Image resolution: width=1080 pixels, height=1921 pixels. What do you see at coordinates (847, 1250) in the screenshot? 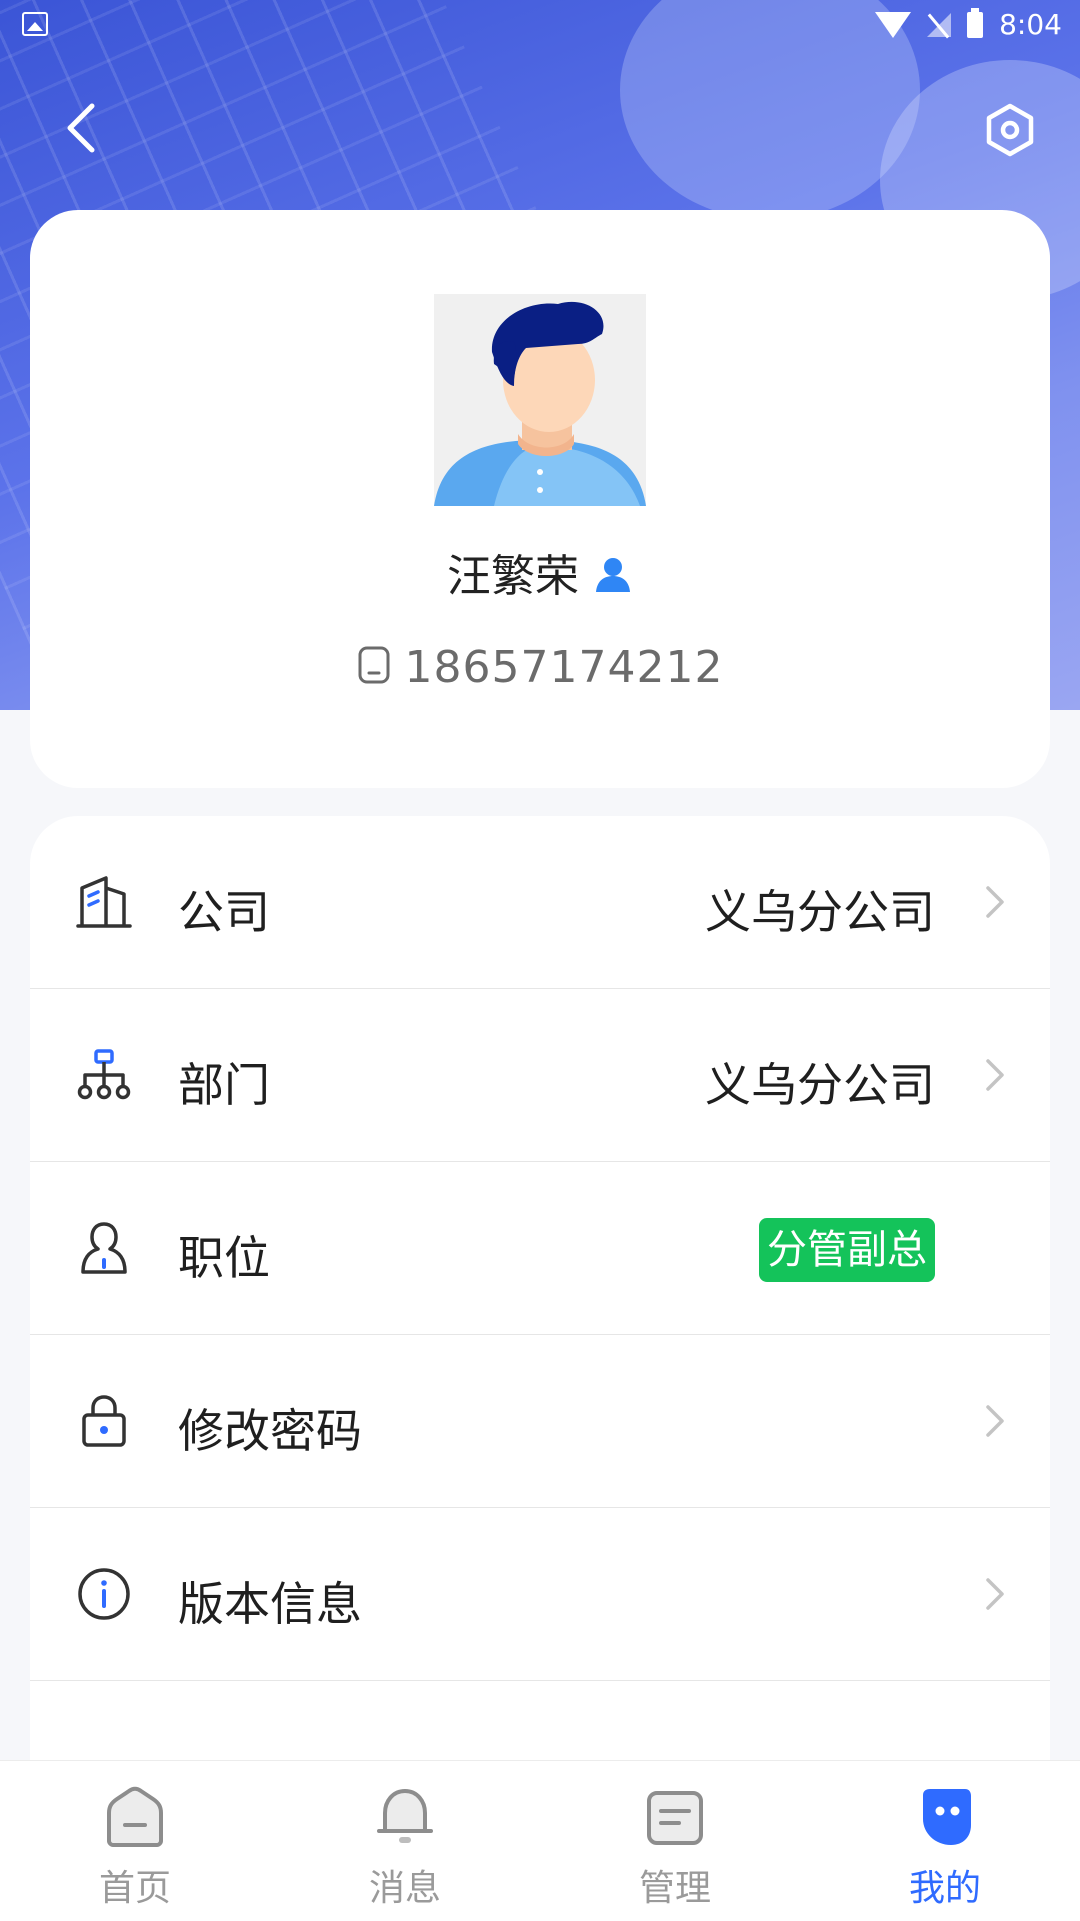
I see `position-badge: 分管副总` at bounding box center [847, 1250].